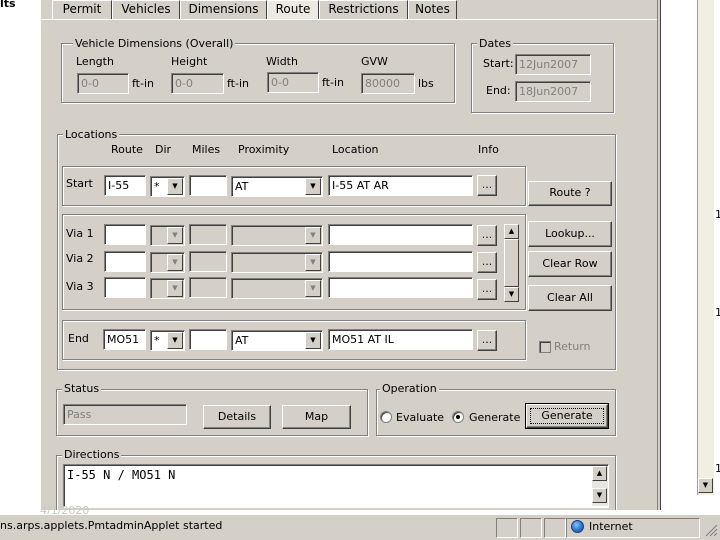 This screenshot has height=540, width=720. I want to click on scrollbar-thumb, so click(511, 263).